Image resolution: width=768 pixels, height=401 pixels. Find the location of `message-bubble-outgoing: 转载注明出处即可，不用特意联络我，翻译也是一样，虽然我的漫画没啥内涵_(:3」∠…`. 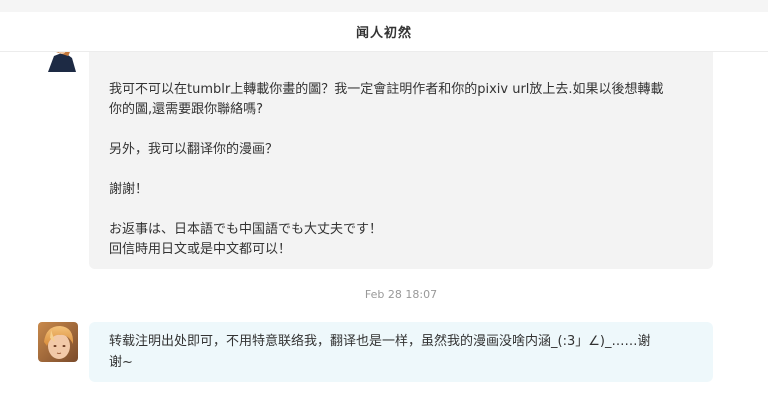

message-bubble-outgoing: 转载注明出处即可，不用特意联络我，翻译也是一样，虽然我的漫画没啥内涵_(:3」∠… is located at coordinates (401, 352).